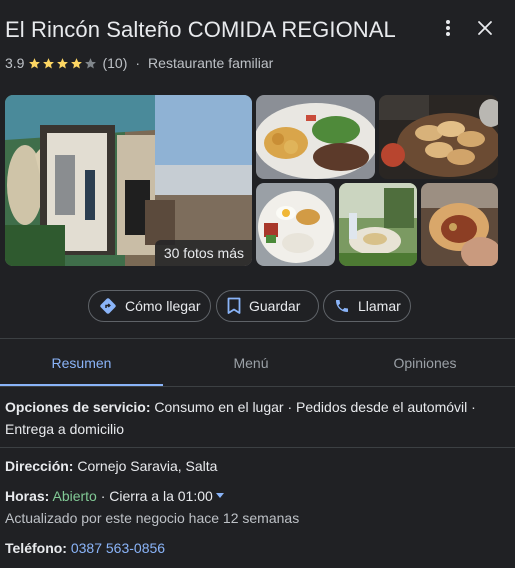 The height and width of the screenshot is (568, 515). I want to click on tab-reviews: Opiniones, so click(425, 362).